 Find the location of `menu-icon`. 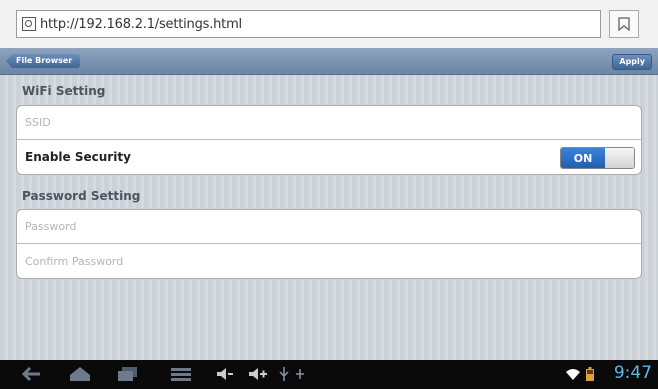

menu-icon is located at coordinates (181, 374).